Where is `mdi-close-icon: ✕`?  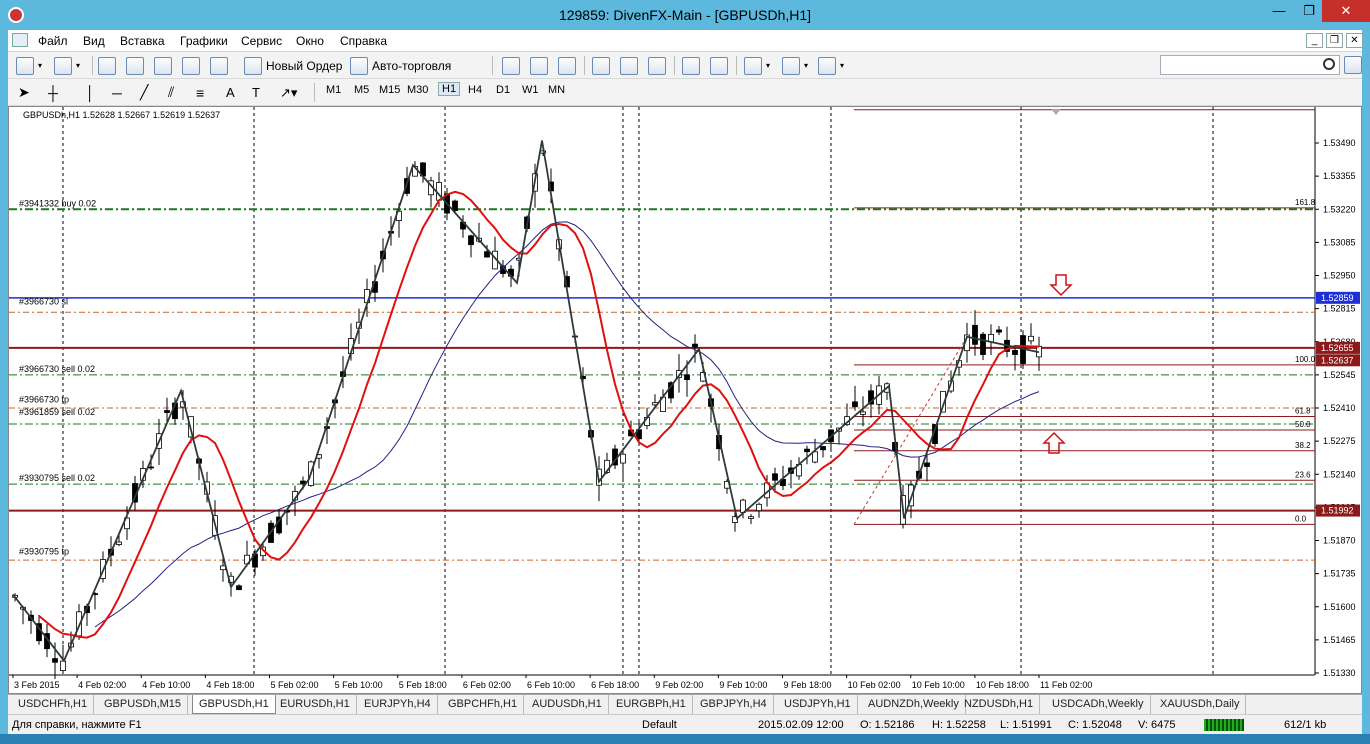
mdi-close-icon: ✕ is located at coordinates (1354, 40).